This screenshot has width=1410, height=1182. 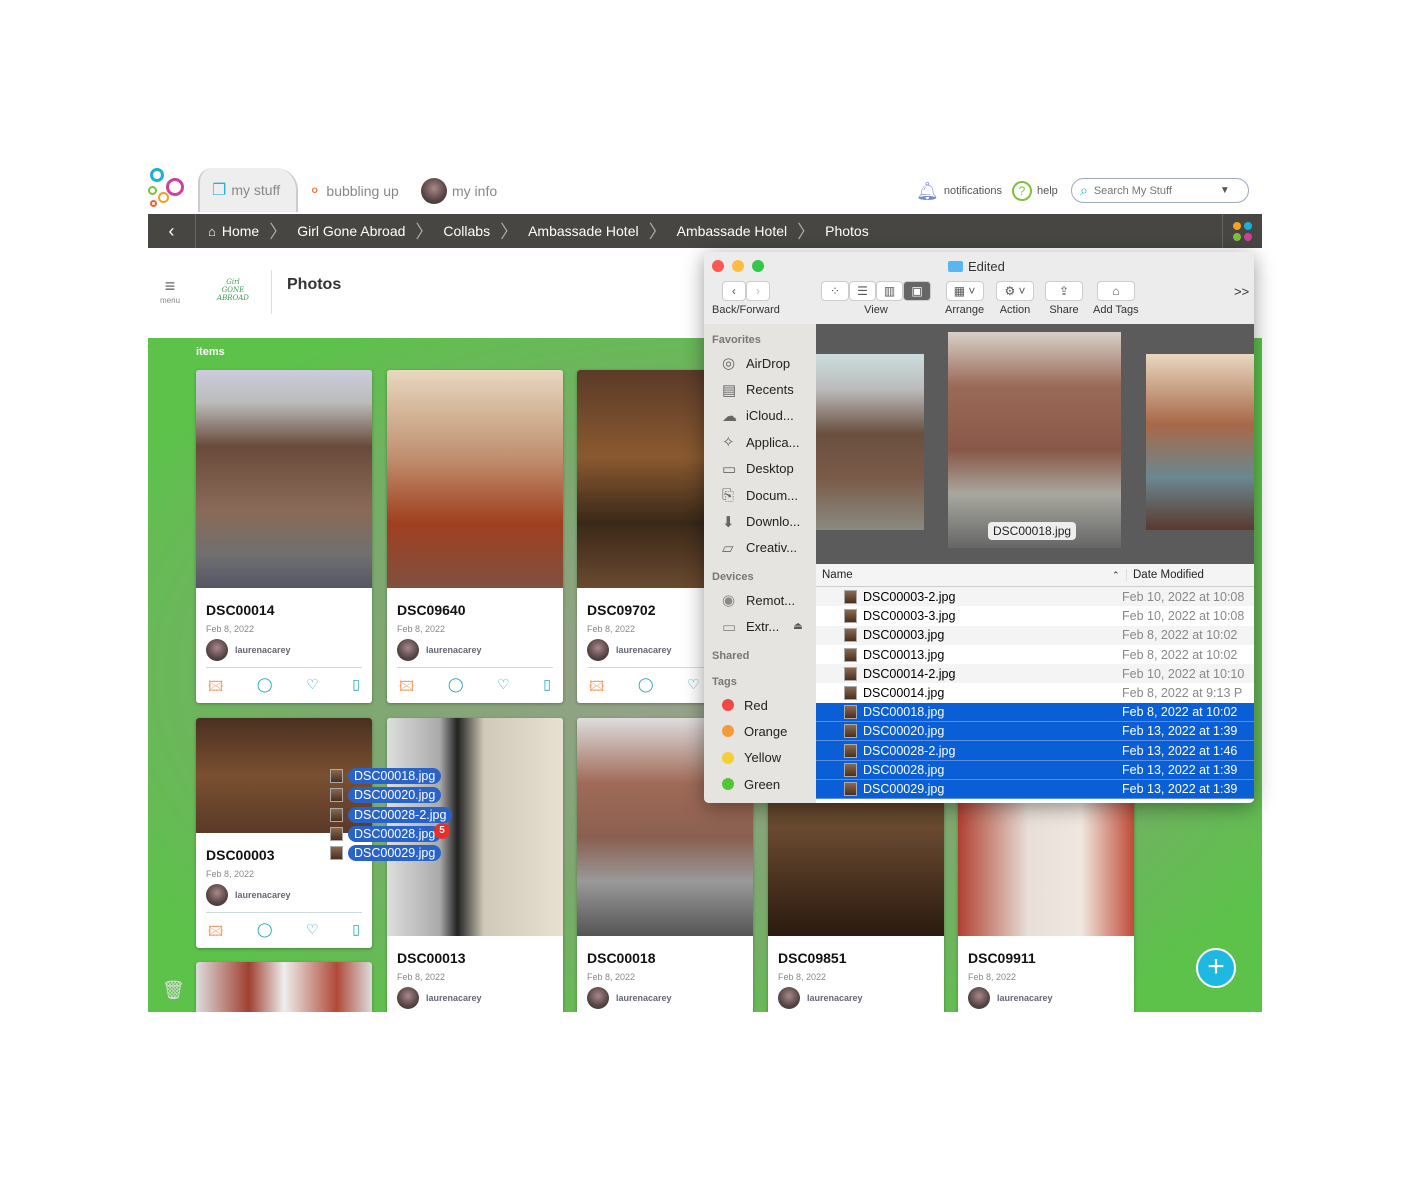 What do you see at coordinates (289, 610) in the screenshot?
I see `card-title: DSC00014` at bounding box center [289, 610].